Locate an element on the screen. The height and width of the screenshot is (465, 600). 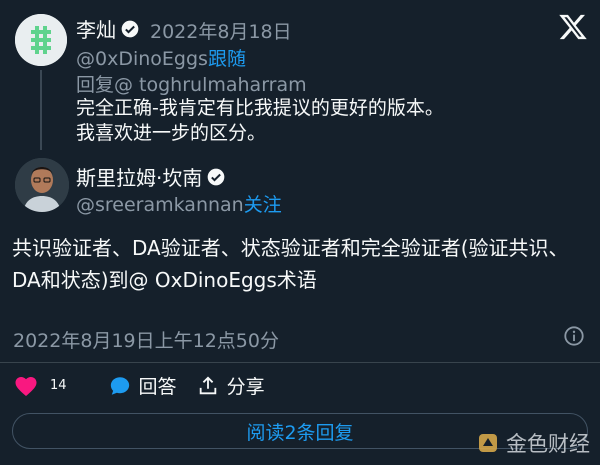
quoted-reply-to: 回复@ toghrulmaharram is located at coordinates (191, 85).